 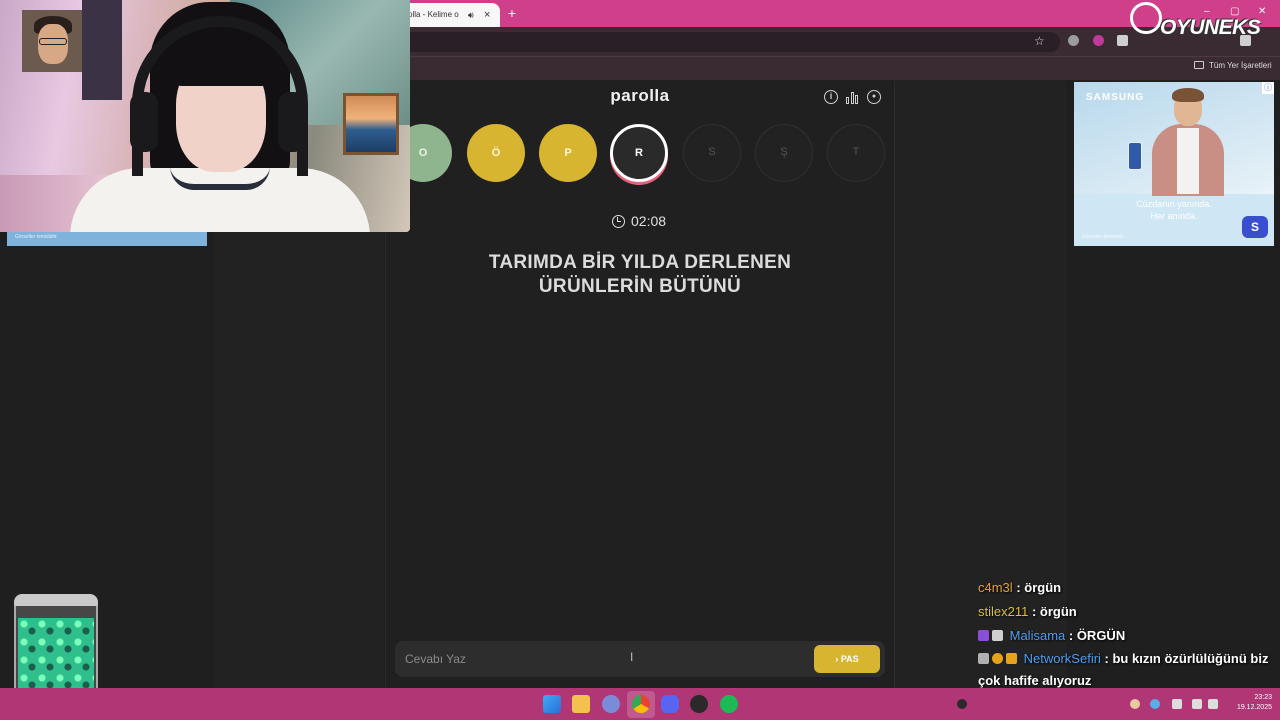 What do you see at coordinates (292, 122) in the screenshot?
I see `headset-cup-right` at bounding box center [292, 122].